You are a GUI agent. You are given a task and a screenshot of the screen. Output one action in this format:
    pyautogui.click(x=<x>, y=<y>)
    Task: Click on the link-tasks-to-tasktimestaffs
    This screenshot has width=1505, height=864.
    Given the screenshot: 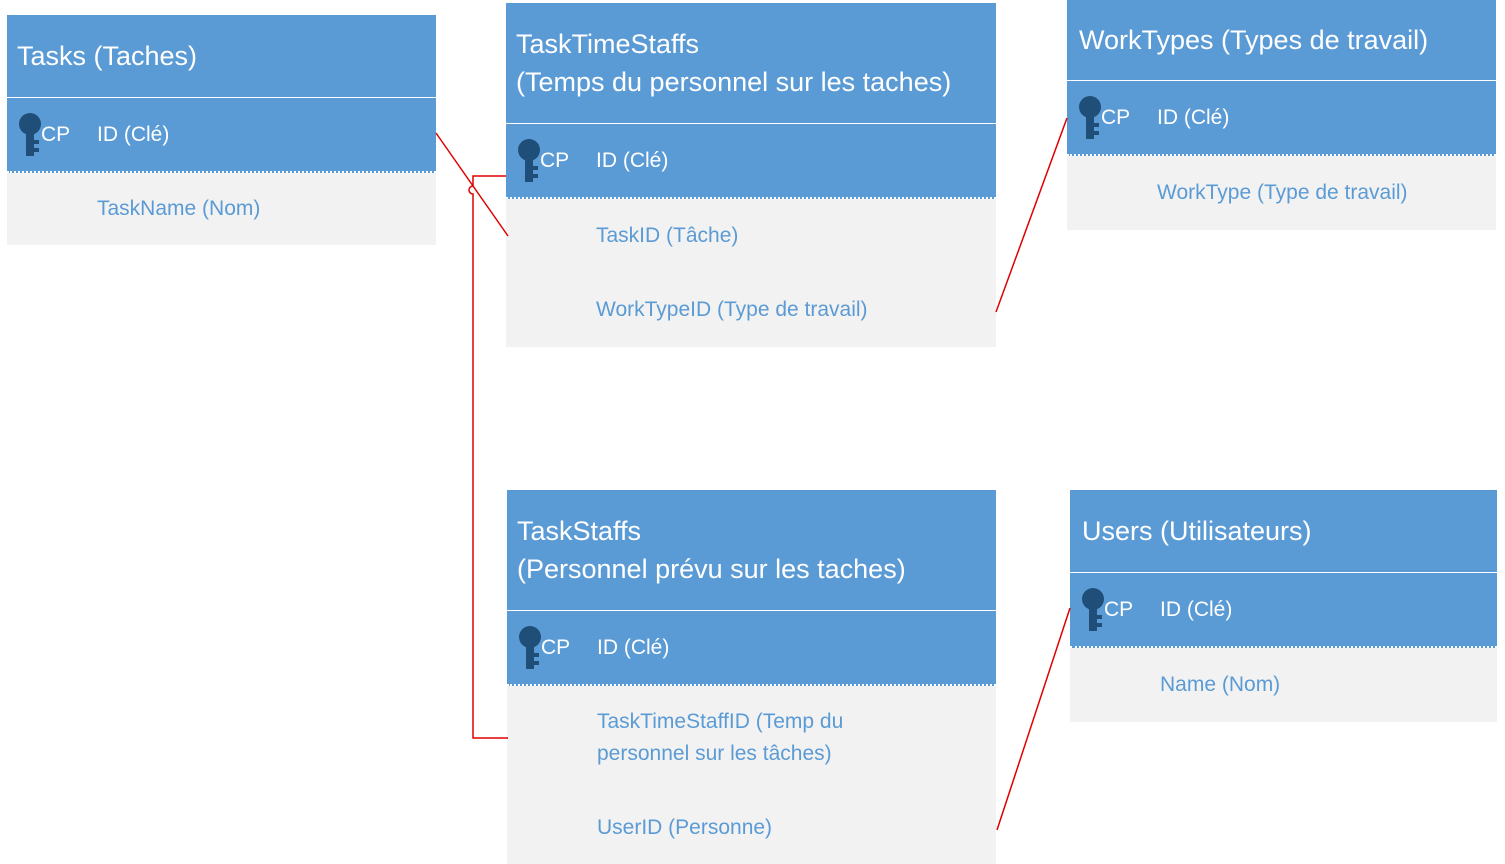 What is the action you would take?
    pyautogui.click(x=472, y=184)
    